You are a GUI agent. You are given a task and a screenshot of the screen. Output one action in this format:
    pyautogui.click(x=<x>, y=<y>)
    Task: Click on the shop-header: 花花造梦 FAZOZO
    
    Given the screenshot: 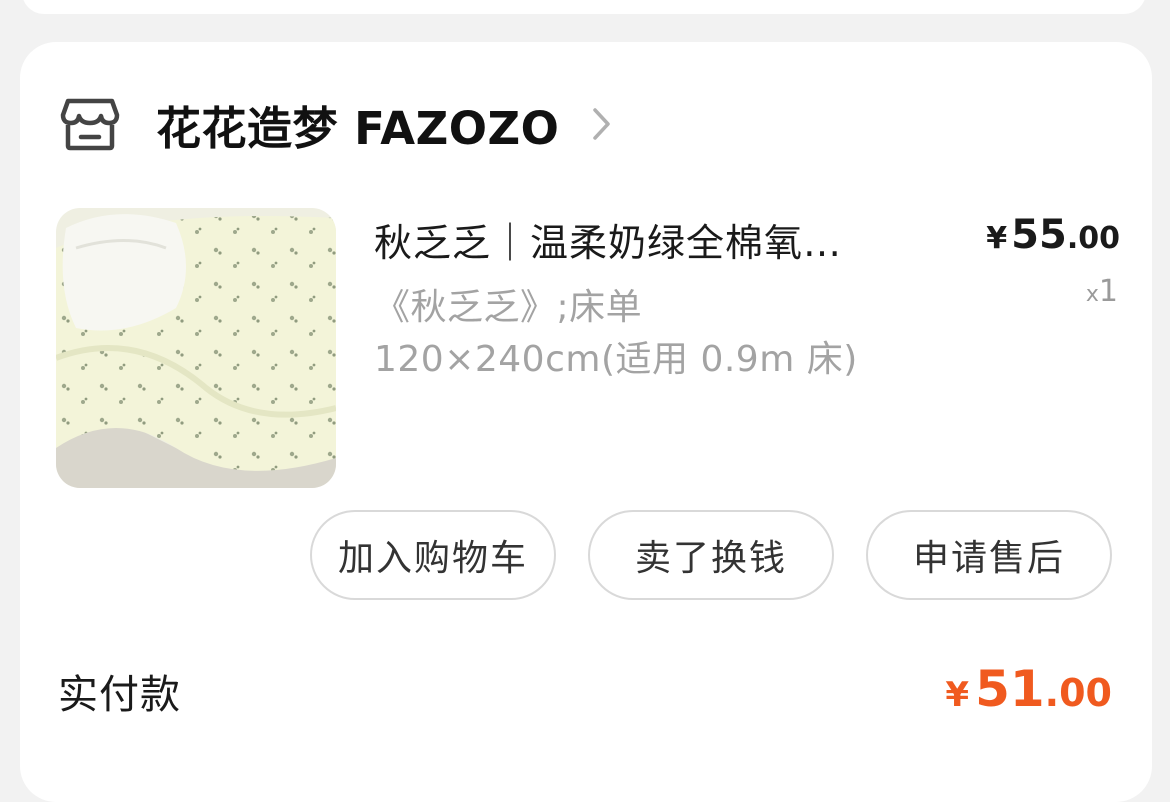 What is the action you would take?
    pyautogui.click(x=336, y=124)
    